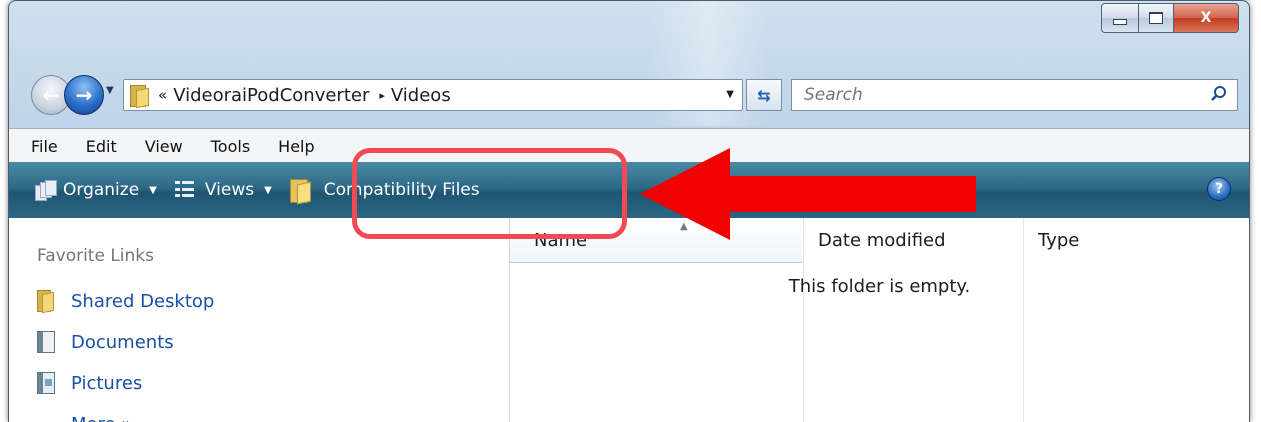  I want to click on refresh-icon: ⇆, so click(763, 95).